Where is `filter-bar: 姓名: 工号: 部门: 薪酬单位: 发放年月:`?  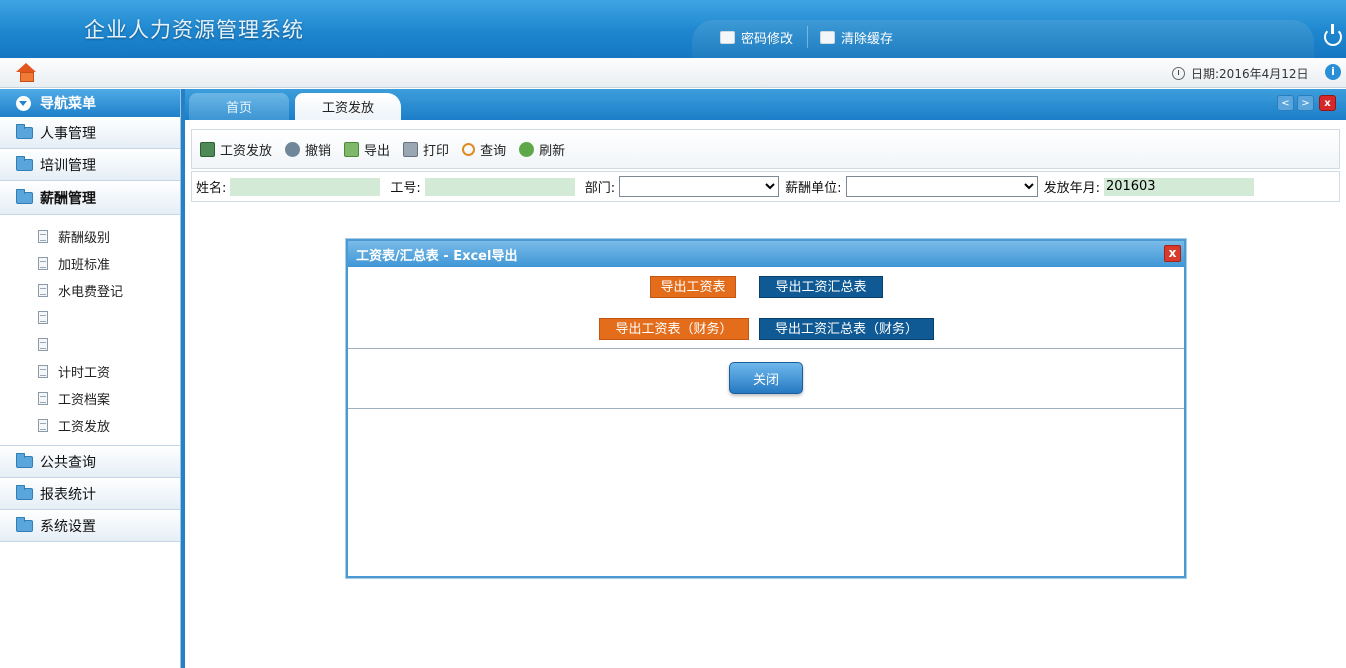
filter-bar: 姓名: 工号: 部门: 薪酬单位: 发放年月: is located at coordinates (765, 186).